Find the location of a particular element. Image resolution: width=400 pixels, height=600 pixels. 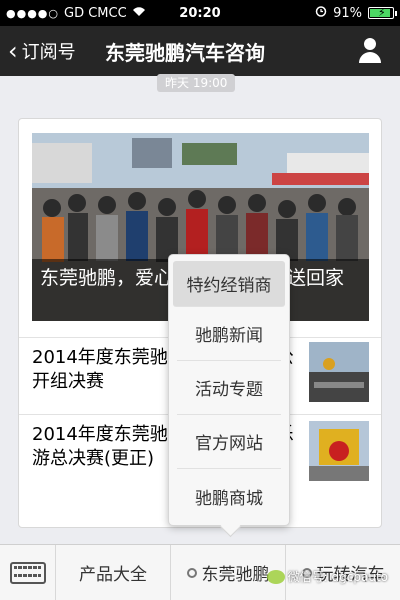

keyboard-toggle-button is located at coordinates (28, 572).